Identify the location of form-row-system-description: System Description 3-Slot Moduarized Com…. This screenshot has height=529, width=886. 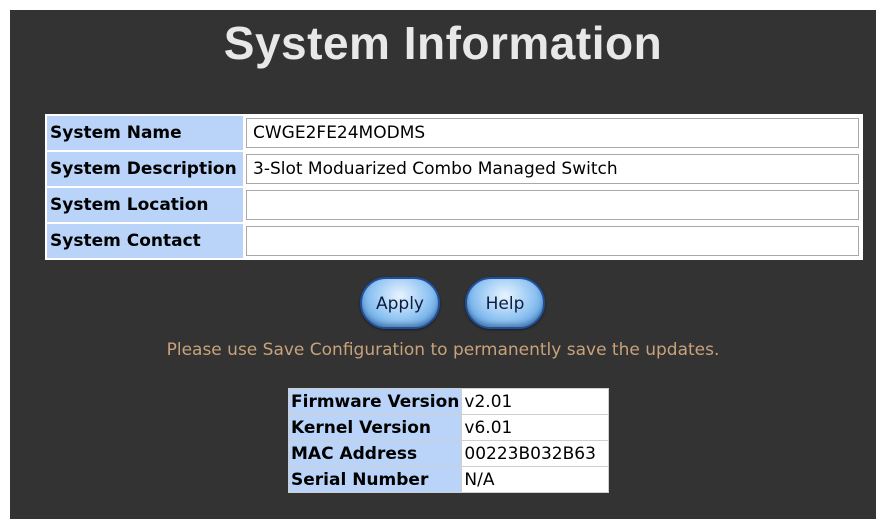
(454, 169).